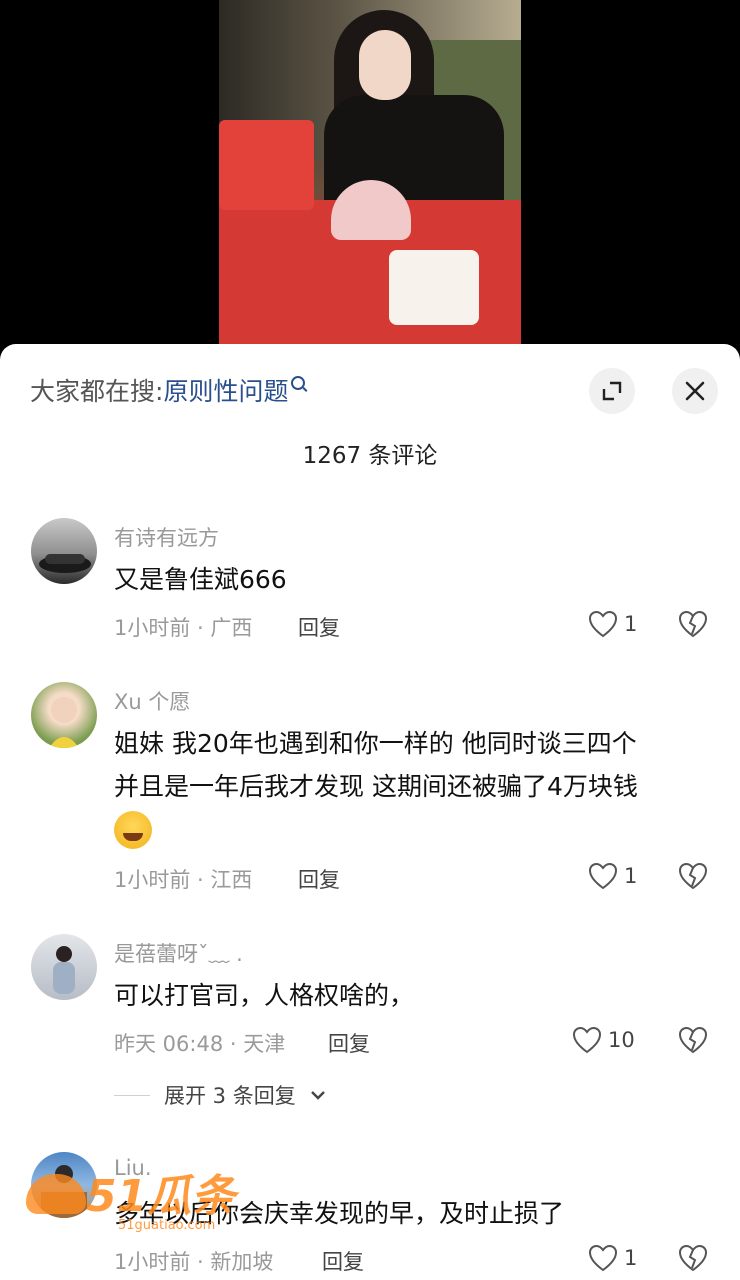 The image size is (740, 1280). Describe the element at coordinates (183, 880) in the screenshot. I see `comment-time-location: 1小时前 · 江西` at that location.